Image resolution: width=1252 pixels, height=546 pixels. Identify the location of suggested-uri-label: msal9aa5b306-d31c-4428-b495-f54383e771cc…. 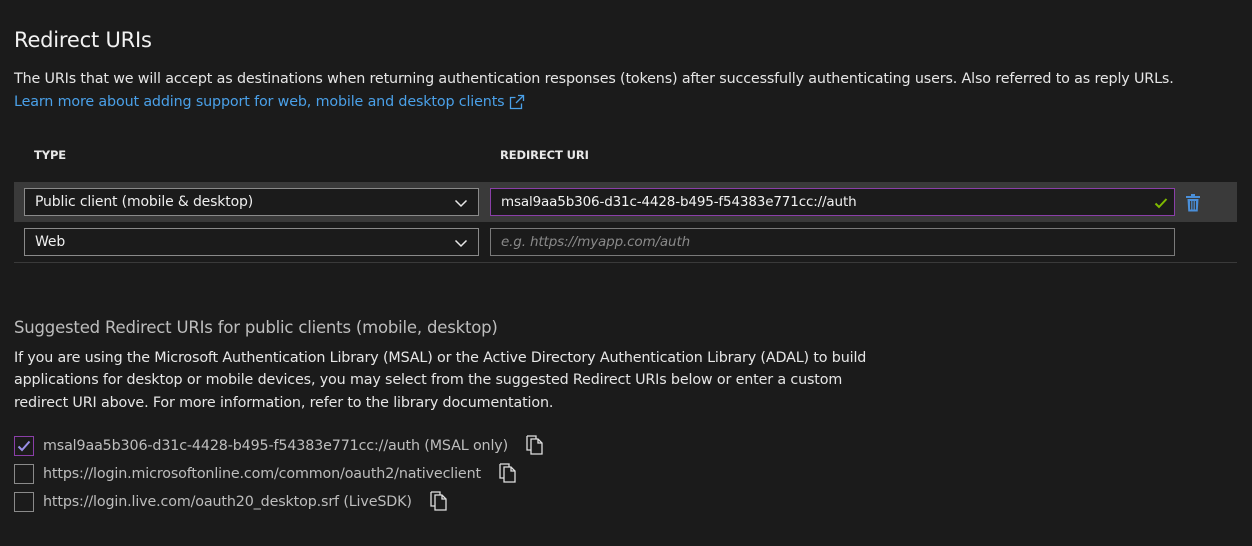
(276, 446).